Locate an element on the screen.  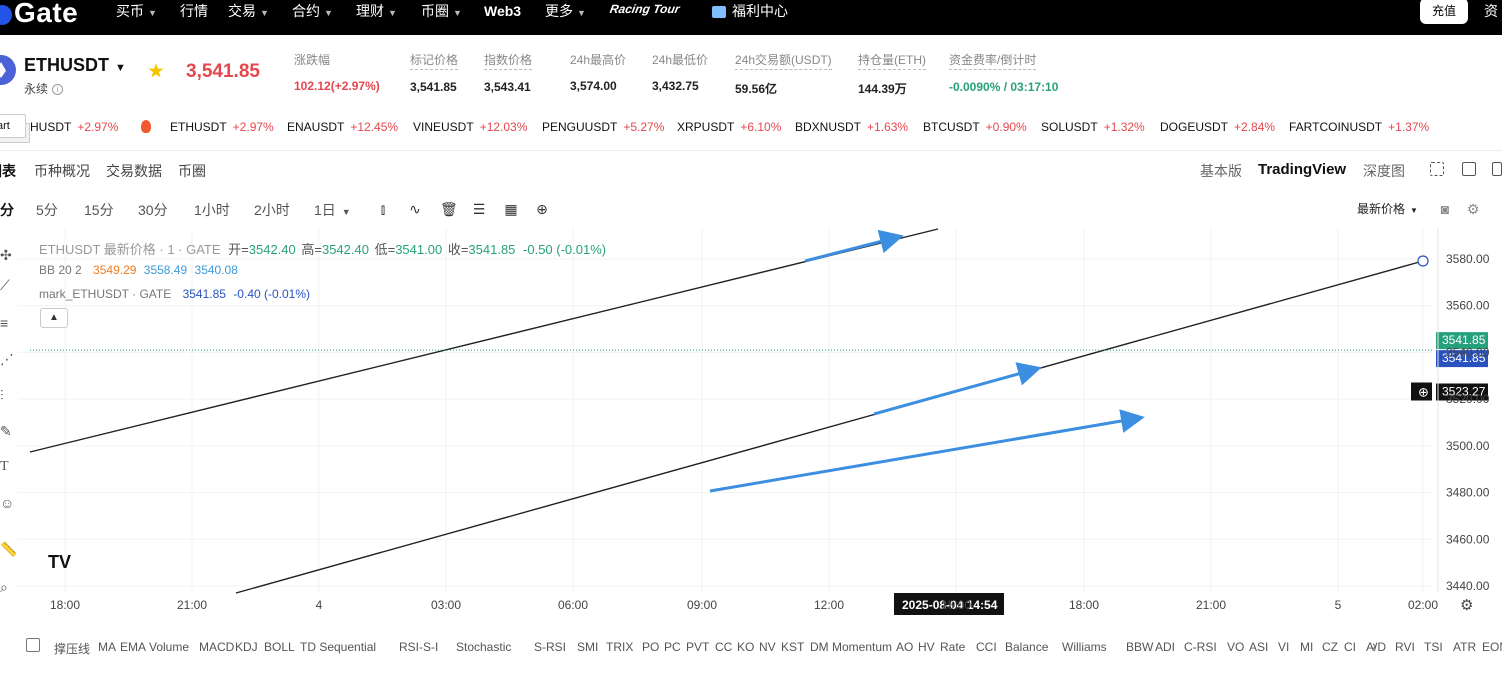
indicator-4: MACD is located at coordinates (216, 647).